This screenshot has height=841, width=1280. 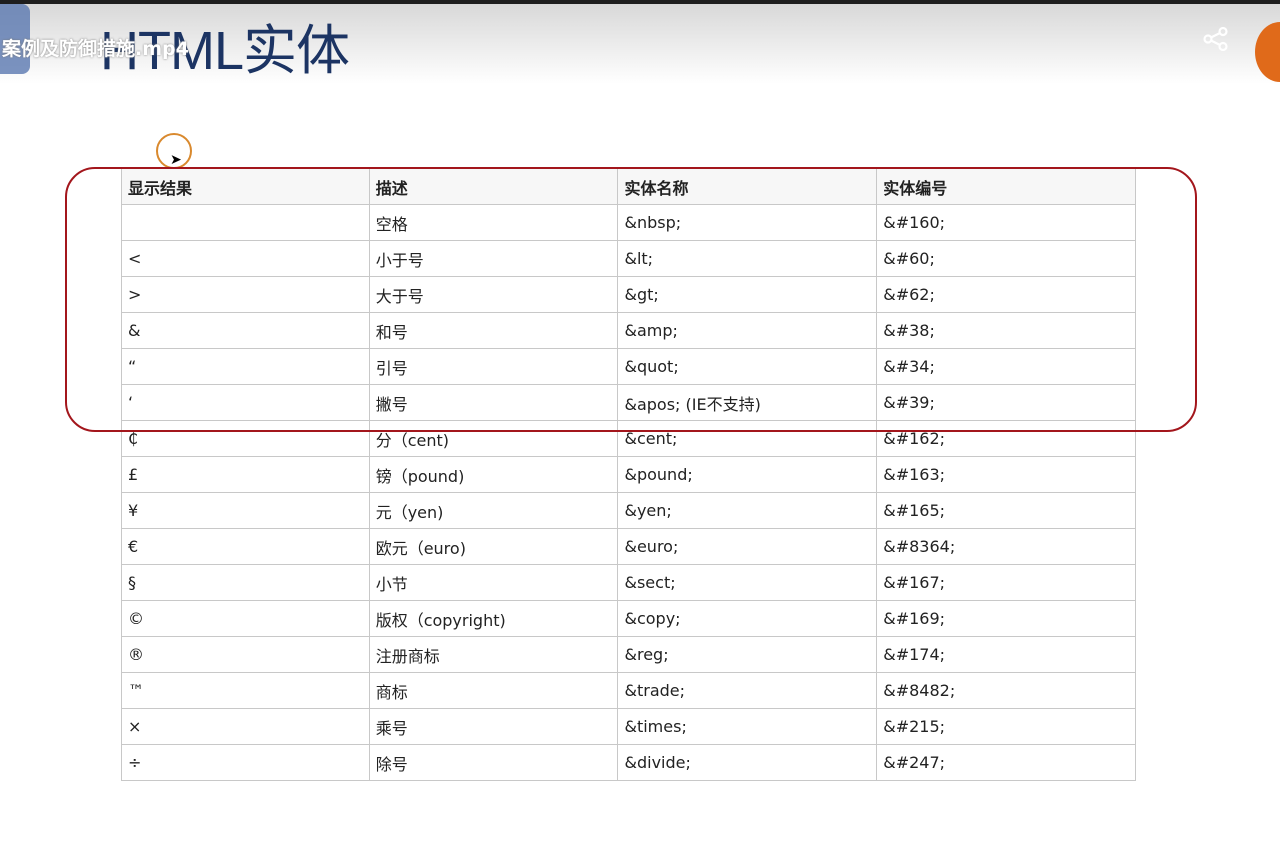 I want to click on table-row: ₵ 分（cent) &cent; &#162;, so click(x=628, y=438).